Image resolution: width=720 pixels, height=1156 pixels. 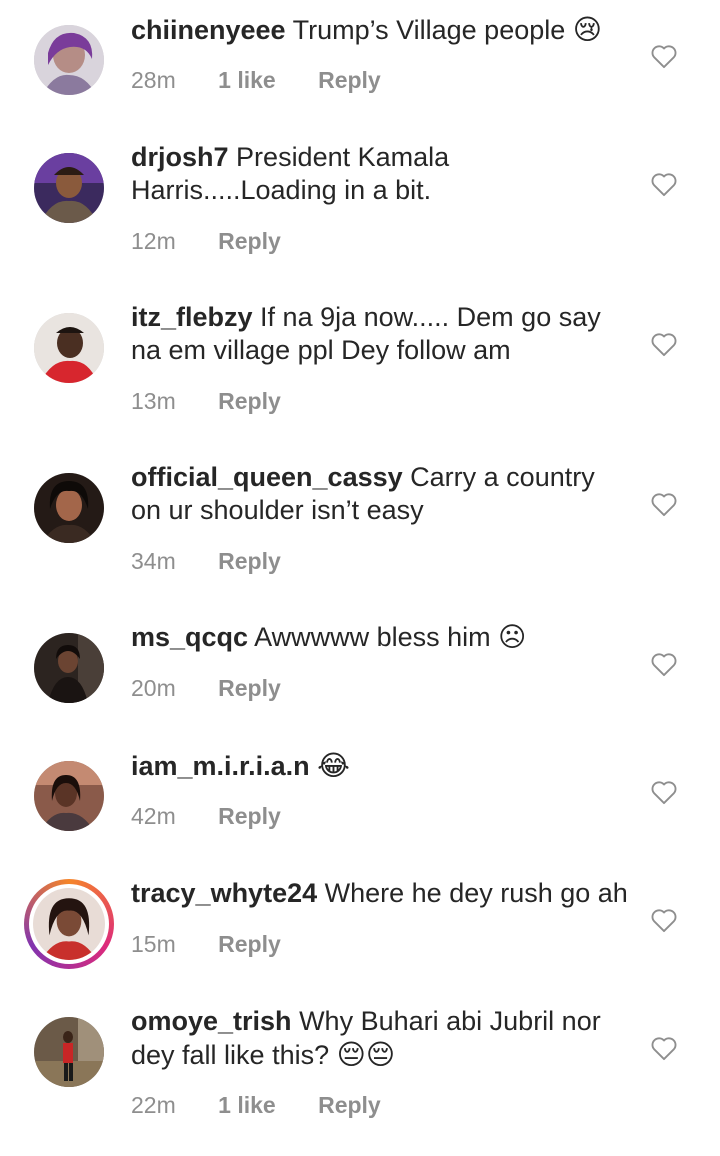 What do you see at coordinates (153, 561) in the screenshot?
I see `comment-timestamp: 34m` at bounding box center [153, 561].